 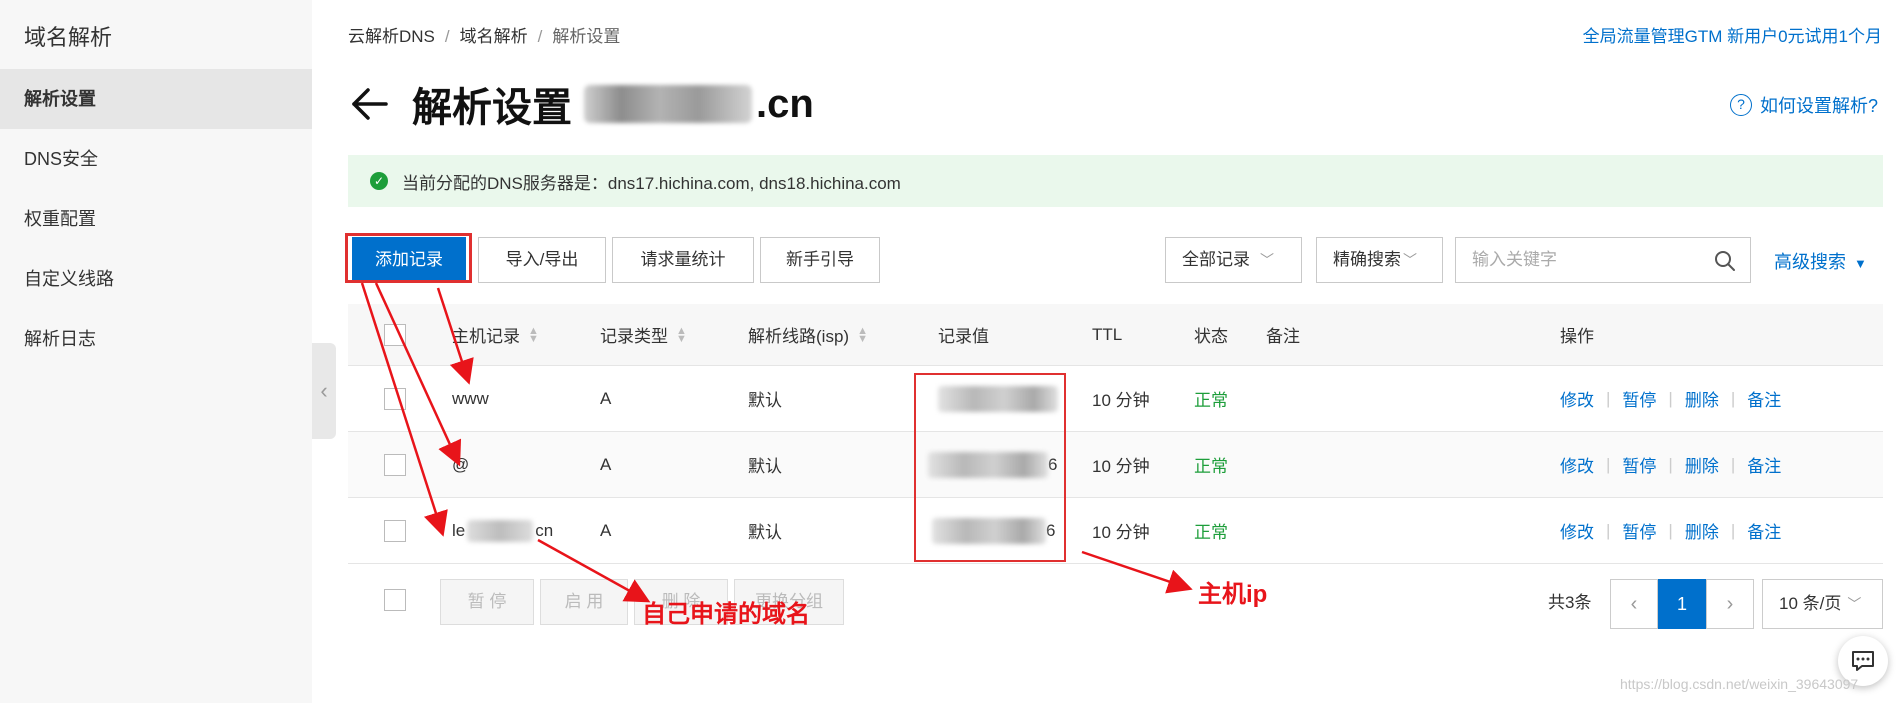 I want to click on column-header-remark: 备注, so click(x=1283, y=336).